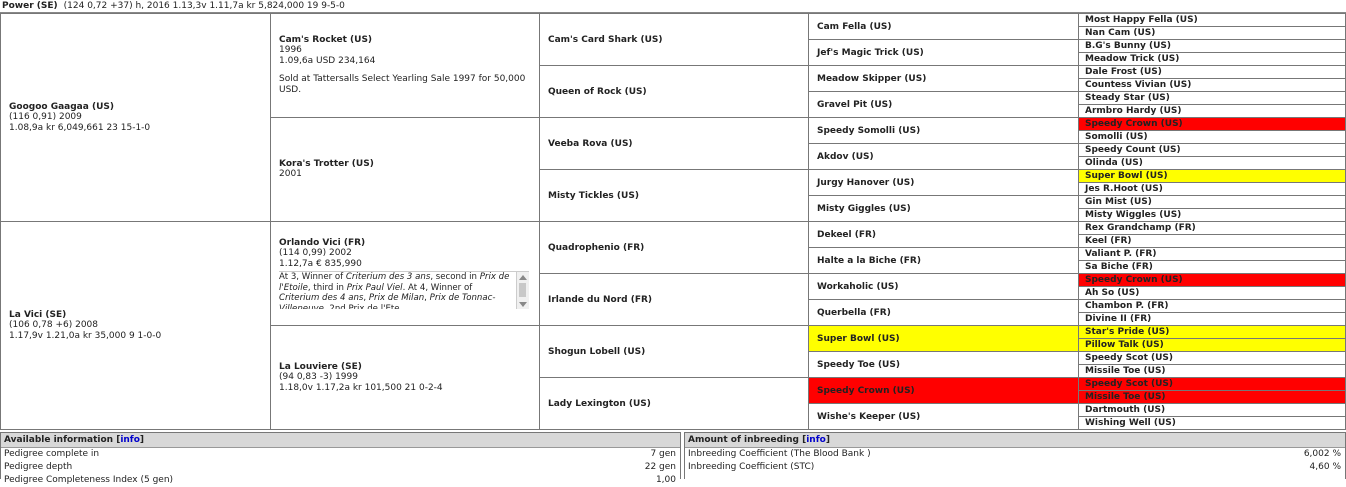  I want to click on horse-name: Irlande du Nord (FR), so click(600, 300).